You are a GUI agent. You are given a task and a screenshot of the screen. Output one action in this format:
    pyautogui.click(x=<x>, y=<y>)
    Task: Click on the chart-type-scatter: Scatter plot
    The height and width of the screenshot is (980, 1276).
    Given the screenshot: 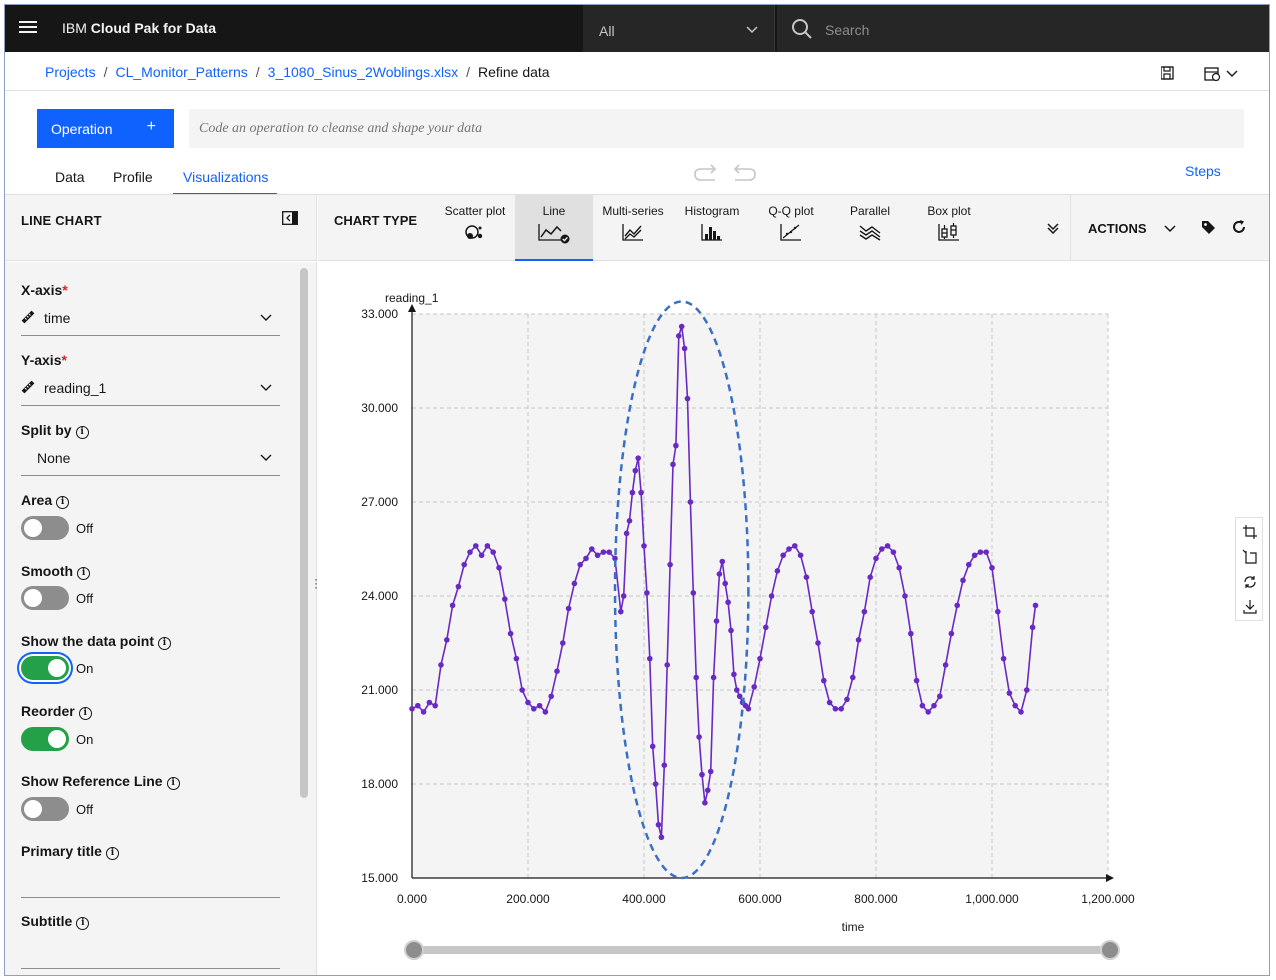 What is the action you would take?
    pyautogui.click(x=475, y=228)
    